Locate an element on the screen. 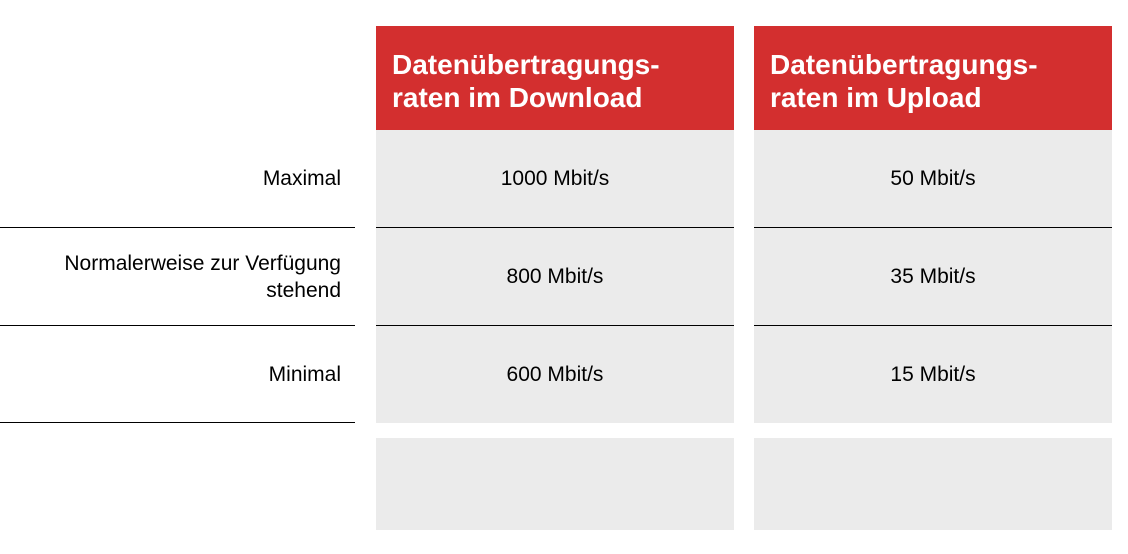 This screenshot has width=1128, height=554. row-label-minimal: Minimal is located at coordinates (170, 374).